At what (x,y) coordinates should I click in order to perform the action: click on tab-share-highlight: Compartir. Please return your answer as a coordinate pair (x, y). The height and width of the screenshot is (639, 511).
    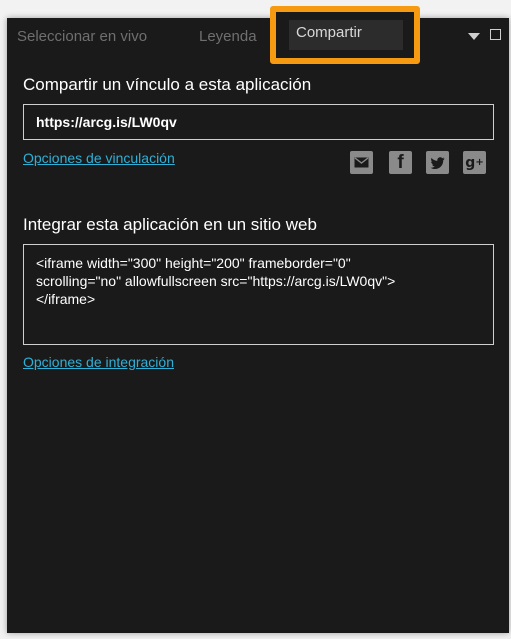
    Looking at the image, I should click on (345, 35).